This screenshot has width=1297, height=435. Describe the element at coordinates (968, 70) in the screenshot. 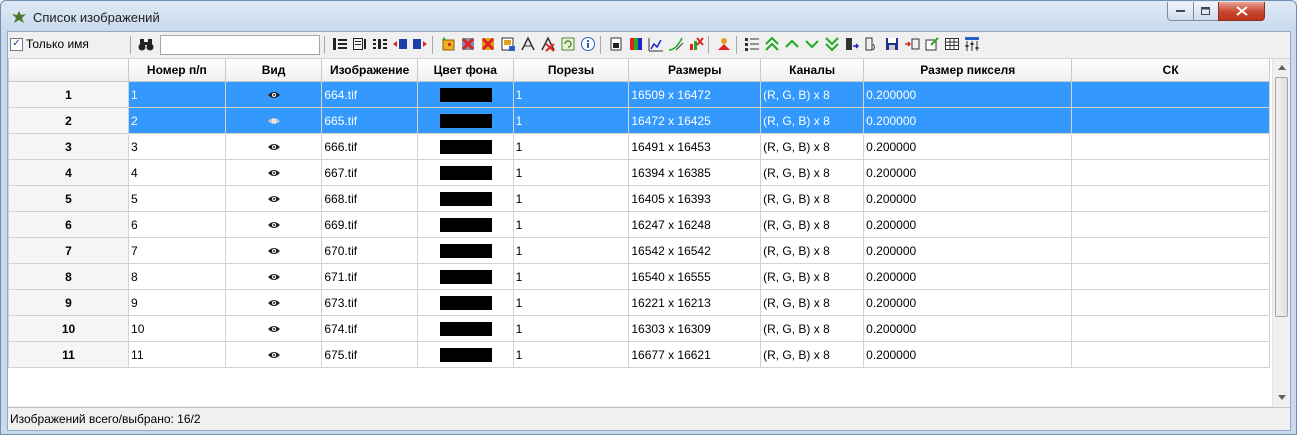

I see `col-header: Размер пикселя` at that location.